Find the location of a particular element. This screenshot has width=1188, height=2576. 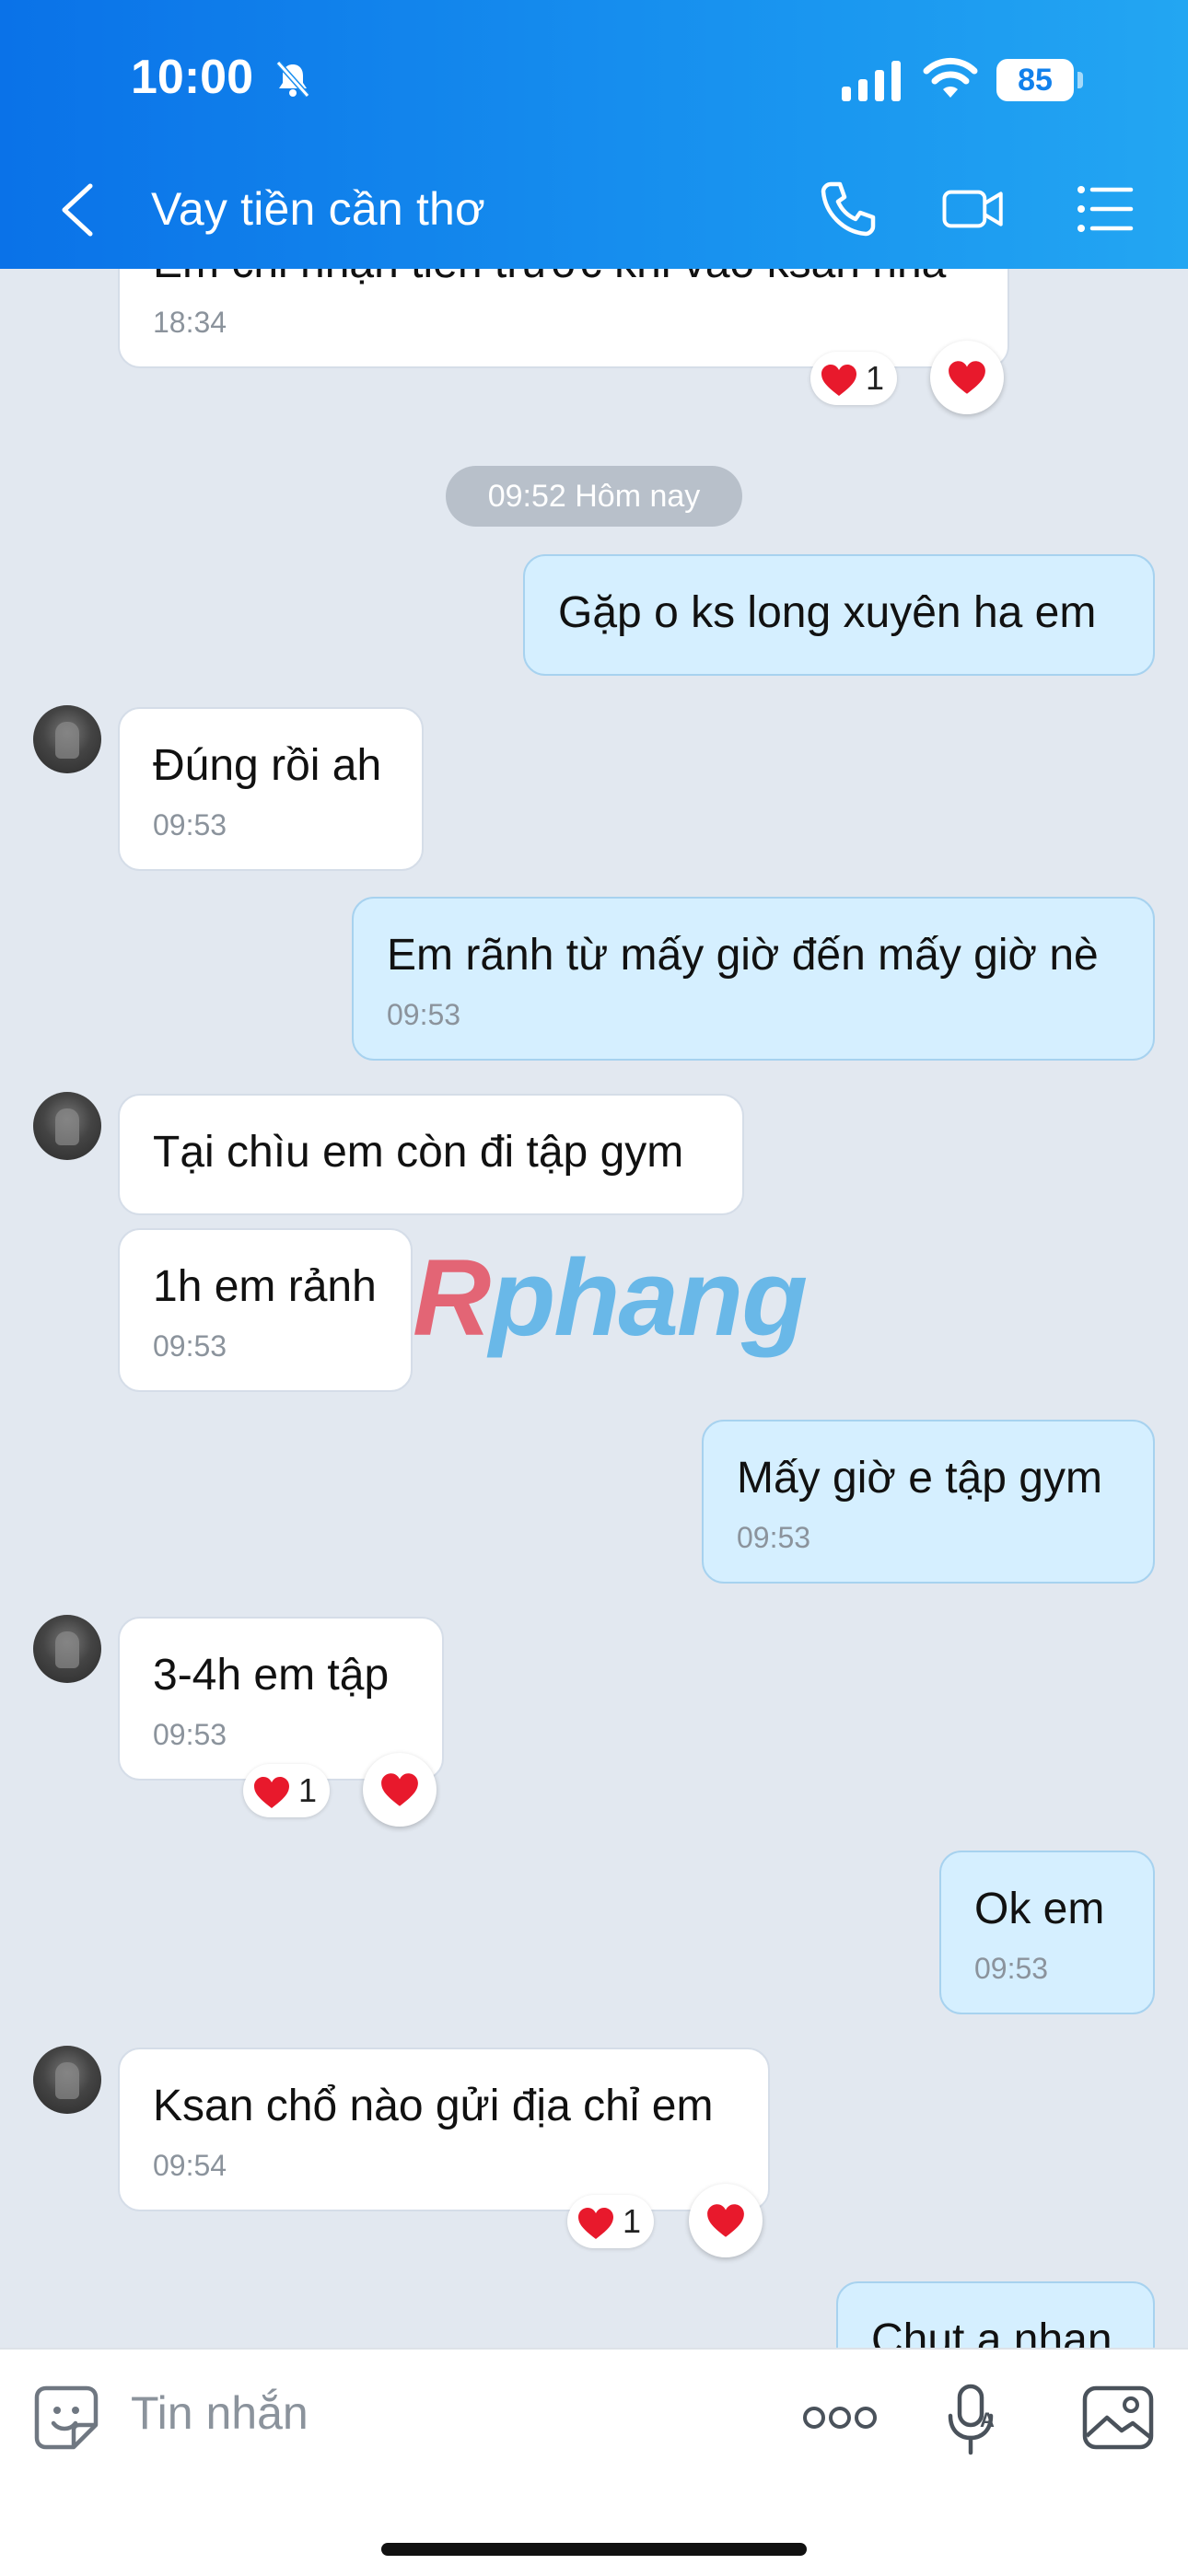

sticker-icon is located at coordinates (66, 2418).